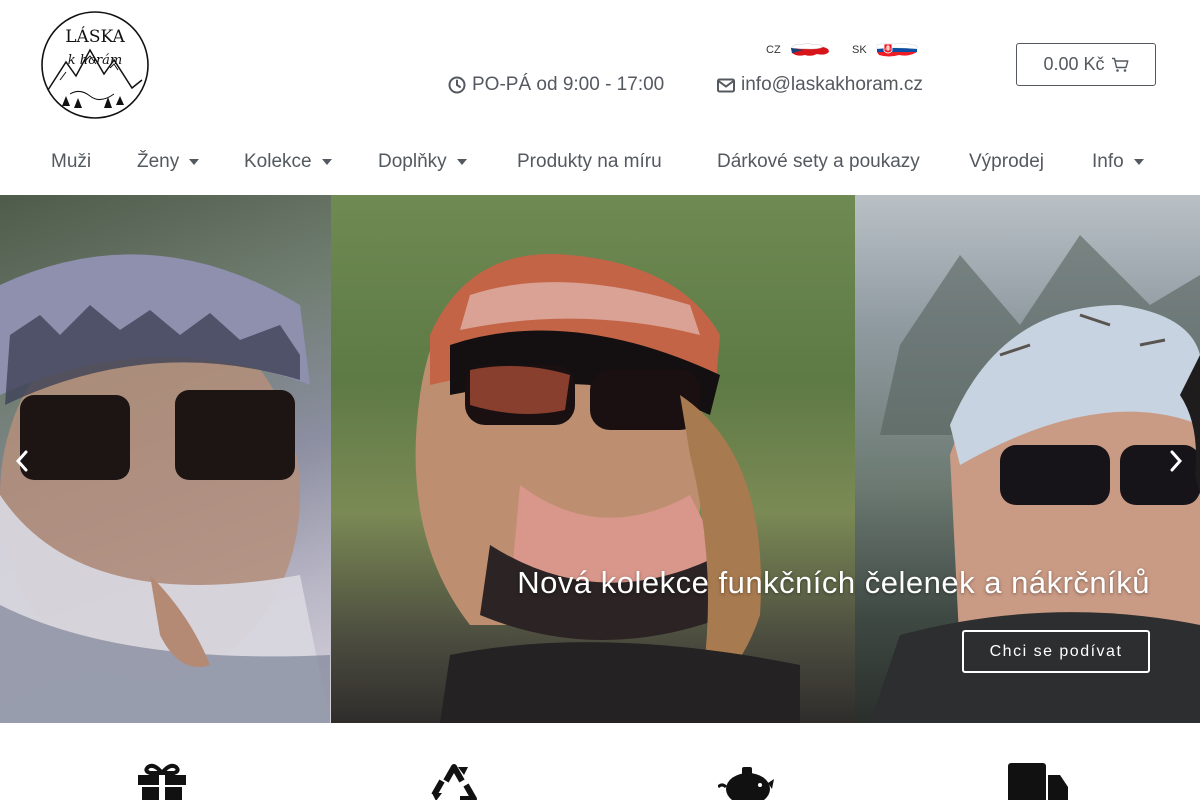 Image resolution: width=1200 pixels, height=800 pixels. What do you see at coordinates (278, 161) in the screenshot?
I see `nav-item-label: Kolekce` at bounding box center [278, 161].